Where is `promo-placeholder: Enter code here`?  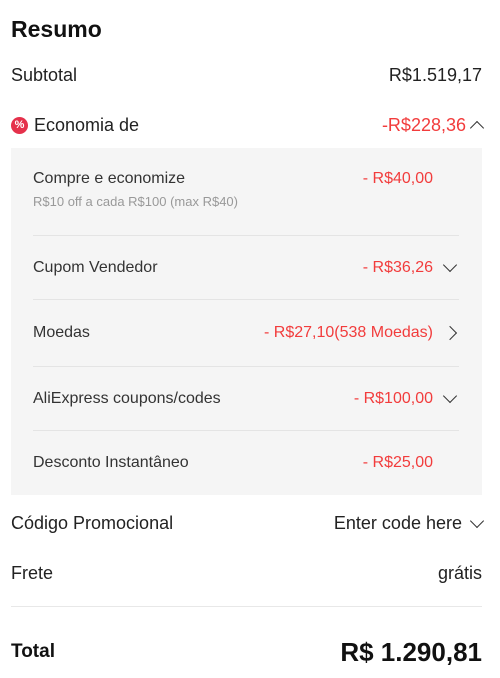 promo-placeholder: Enter code here is located at coordinates (397, 522).